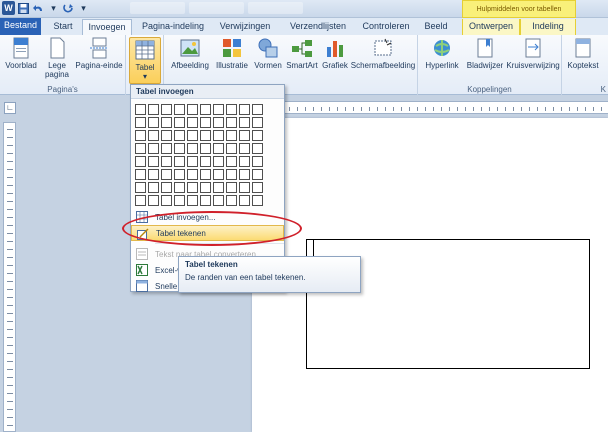 This screenshot has width=608, height=432. What do you see at coordinates (57, 58) in the screenshot?
I see `blank-page-button: Lege pagina` at bounding box center [57, 58].